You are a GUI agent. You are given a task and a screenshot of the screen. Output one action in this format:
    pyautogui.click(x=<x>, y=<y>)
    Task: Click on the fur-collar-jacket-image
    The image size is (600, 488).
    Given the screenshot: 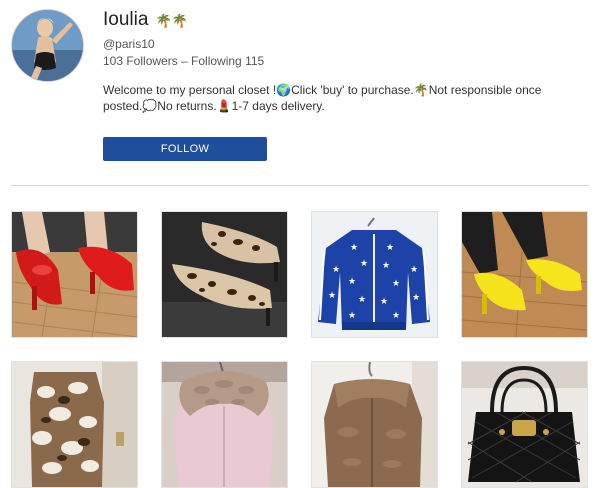 What is the action you would take?
    pyautogui.click(x=224, y=424)
    